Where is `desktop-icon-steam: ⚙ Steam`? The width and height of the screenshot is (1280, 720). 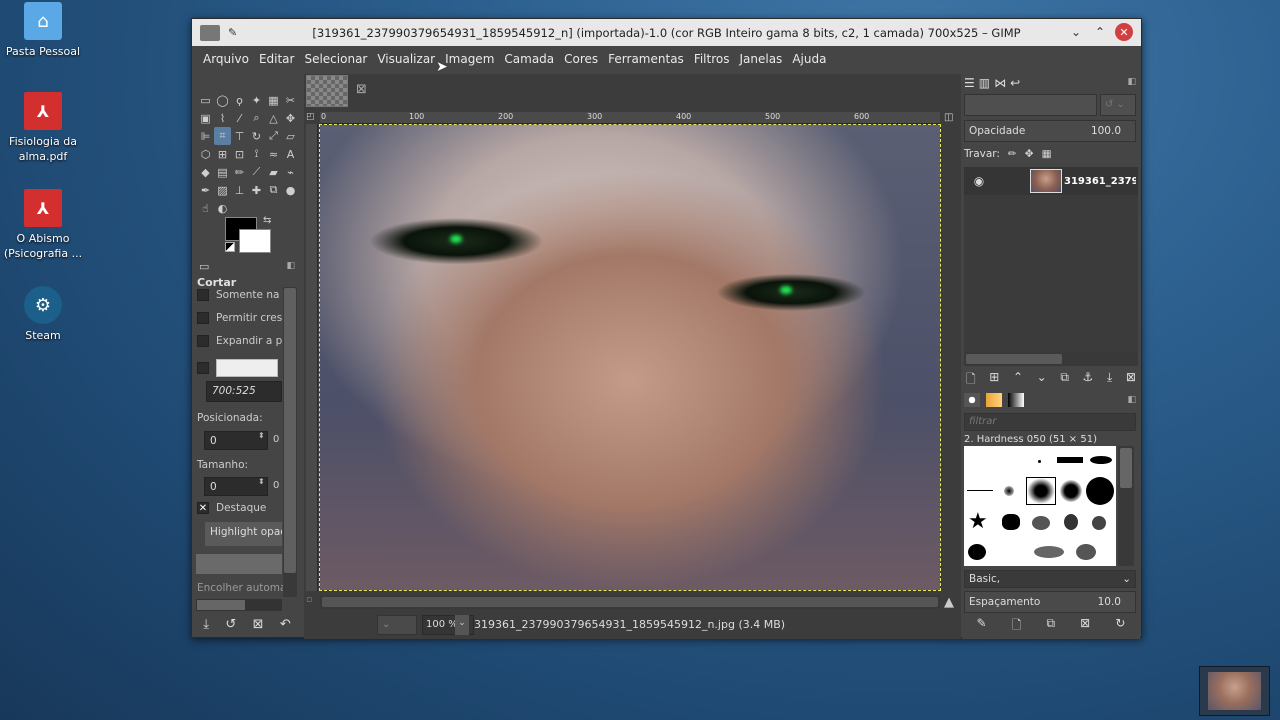 desktop-icon-steam: ⚙ Steam is located at coordinates (43, 314).